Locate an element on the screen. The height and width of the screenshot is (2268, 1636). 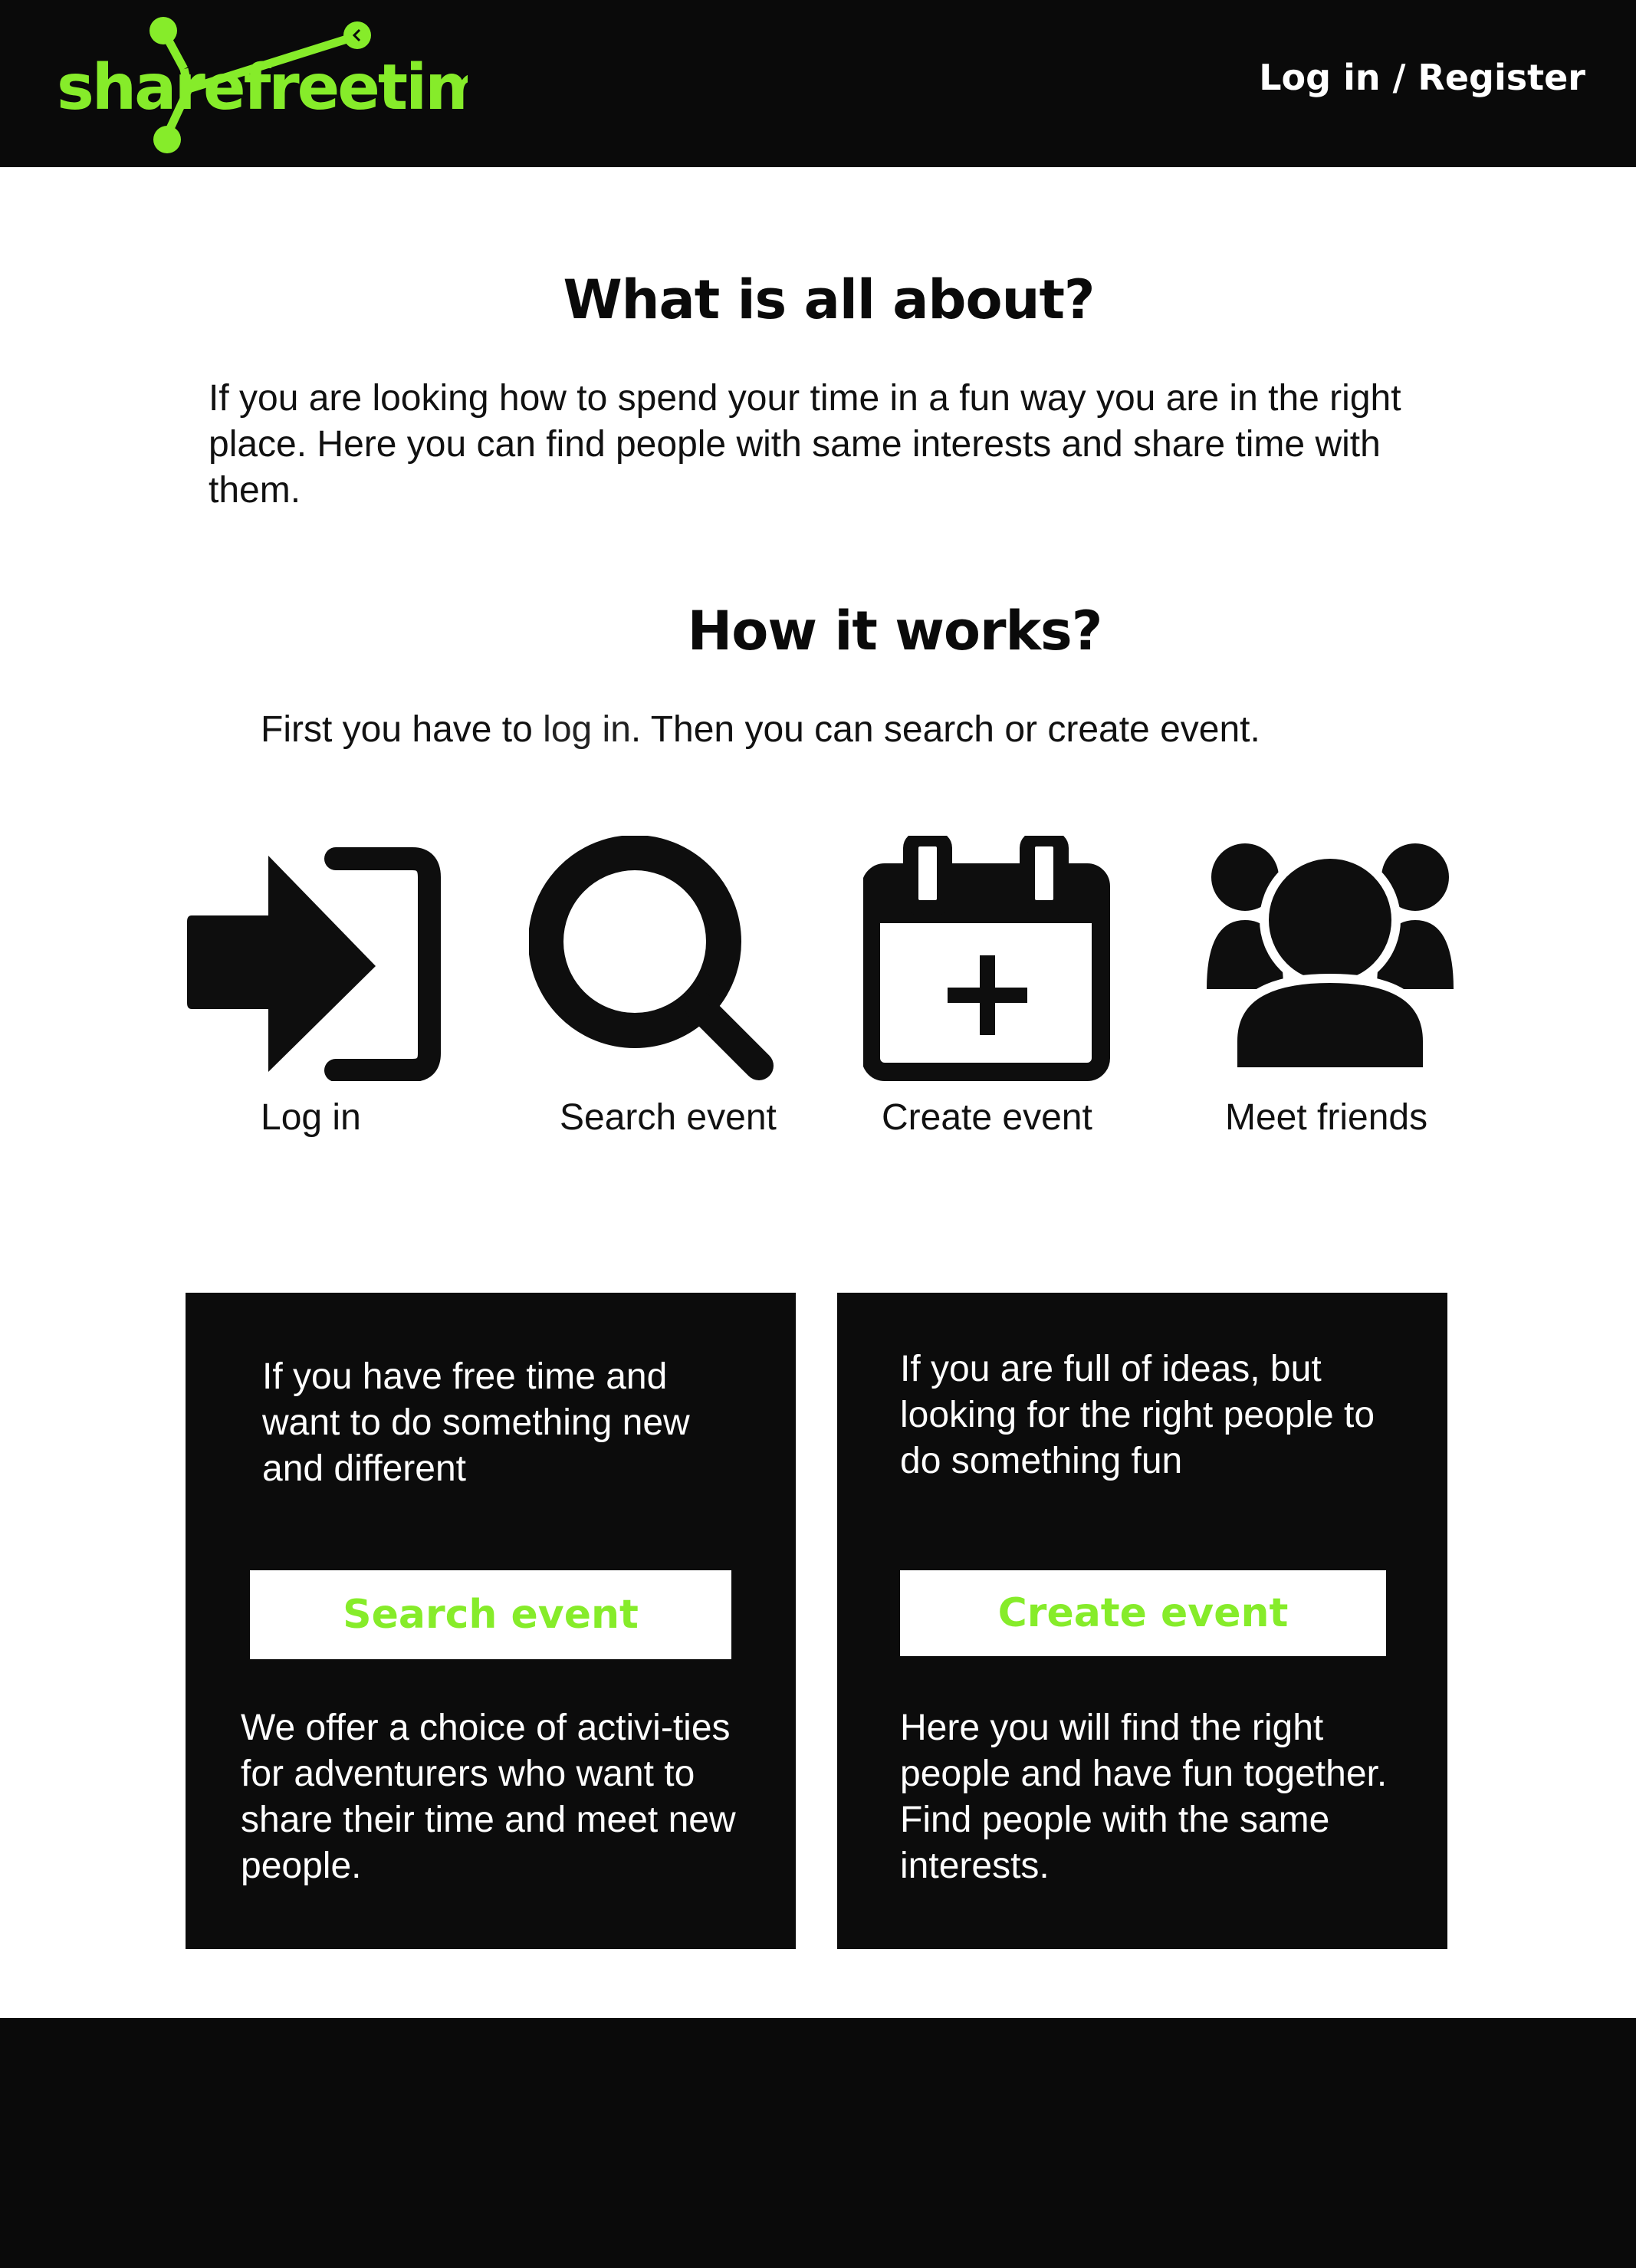
step-label-login: Log in is located at coordinates (311, 1117).